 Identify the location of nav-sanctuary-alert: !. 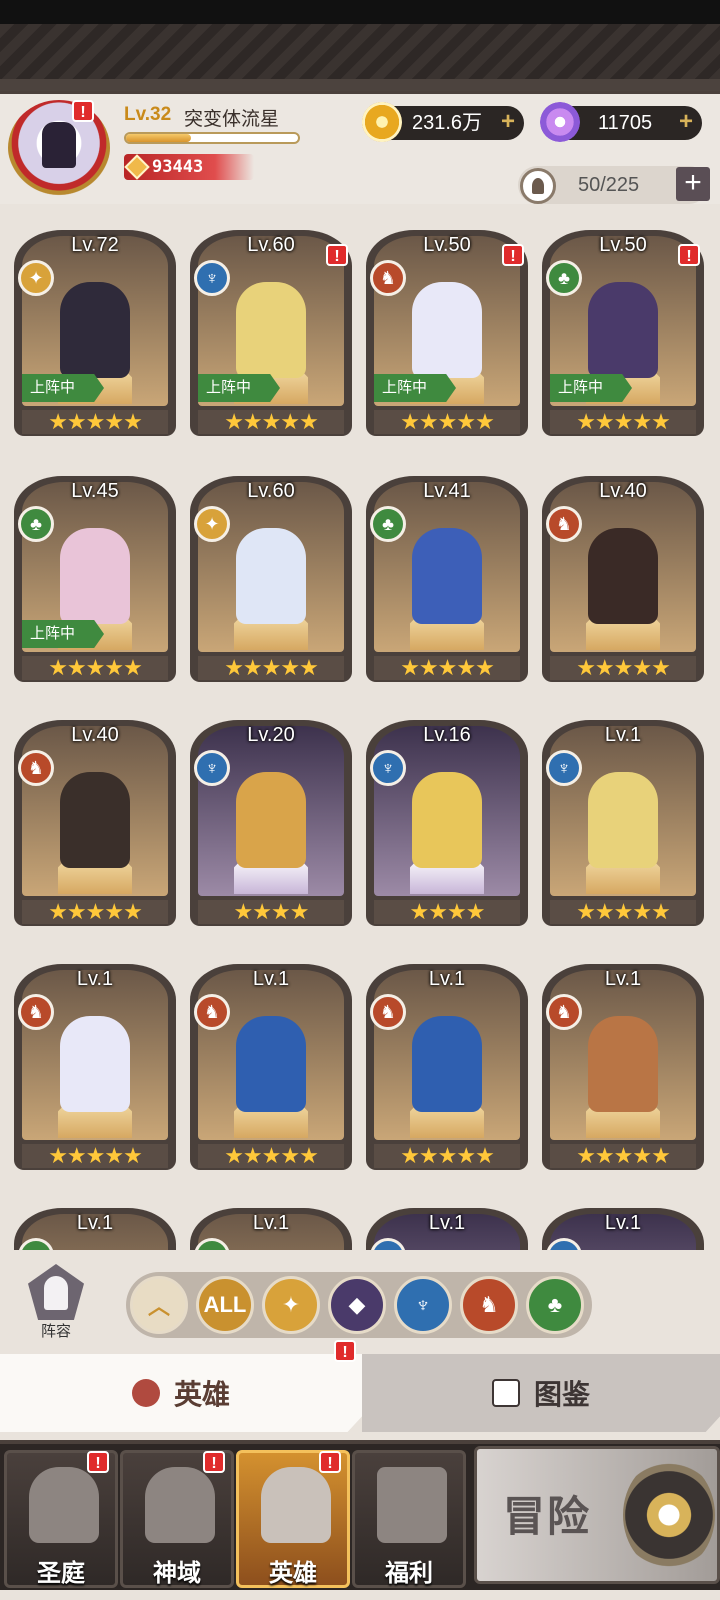
(98, 1462).